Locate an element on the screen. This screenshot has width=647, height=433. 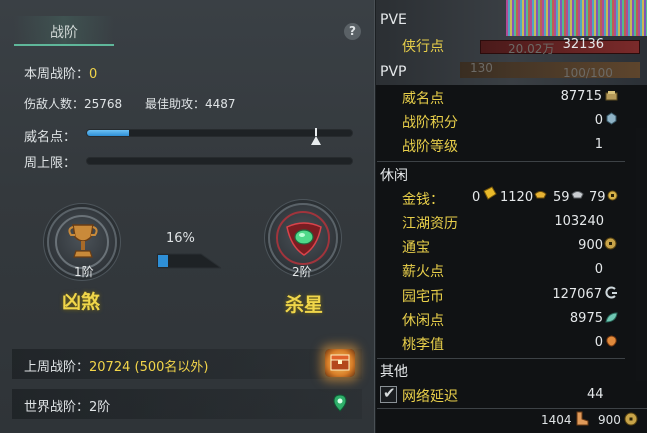
pvp-header: PVP is located at coordinates (393, 72).